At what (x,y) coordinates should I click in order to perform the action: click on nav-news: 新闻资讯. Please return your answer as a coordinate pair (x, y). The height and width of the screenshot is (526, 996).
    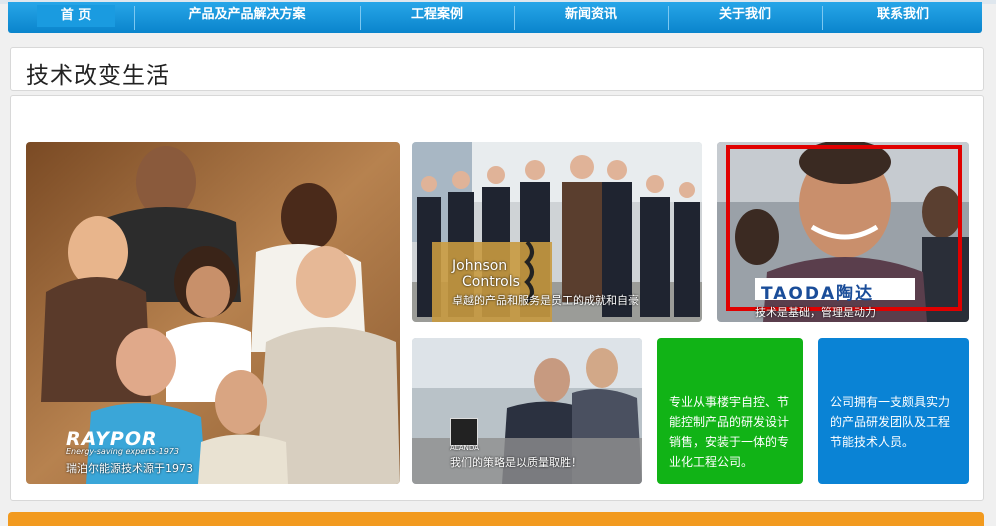
    Looking at the image, I should click on (591, 17).